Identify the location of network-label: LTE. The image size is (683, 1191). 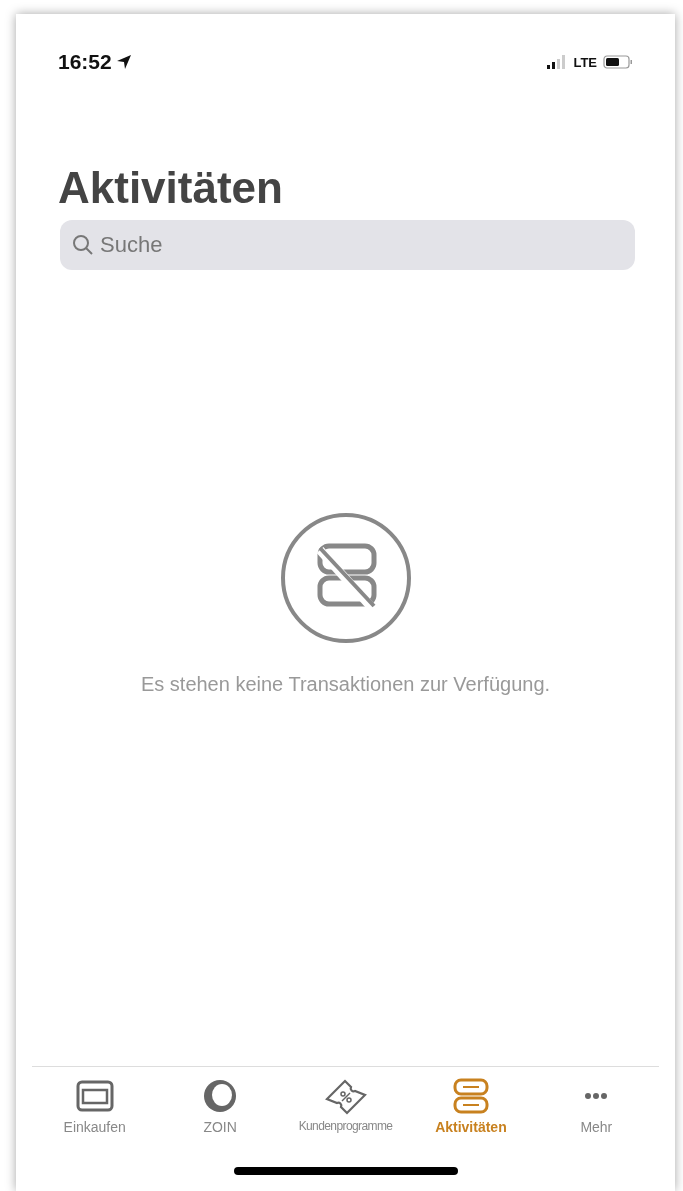
(585, 62).